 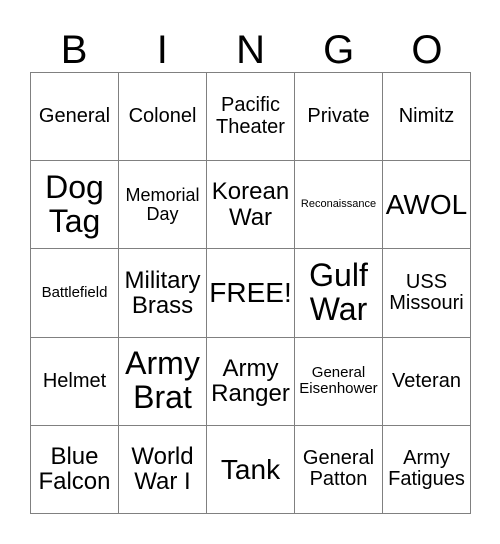 I want to click on bingo-cell-label: Pacific Theater, so click(x=250, y=116).